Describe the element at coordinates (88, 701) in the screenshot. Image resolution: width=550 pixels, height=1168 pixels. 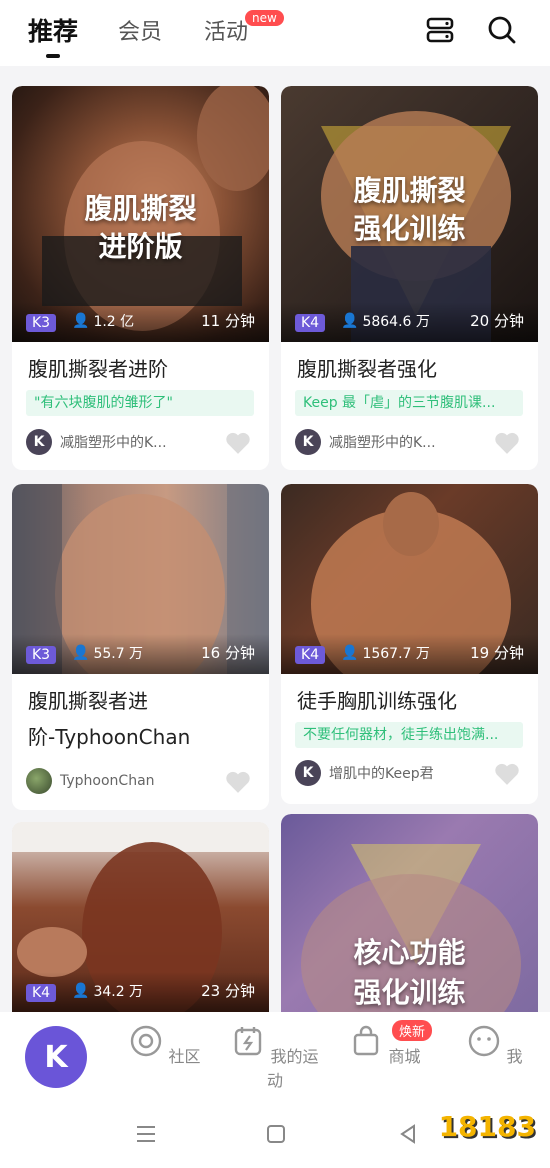
I see `workout-title-line-1: 腹肌撕裂者进` at that location.